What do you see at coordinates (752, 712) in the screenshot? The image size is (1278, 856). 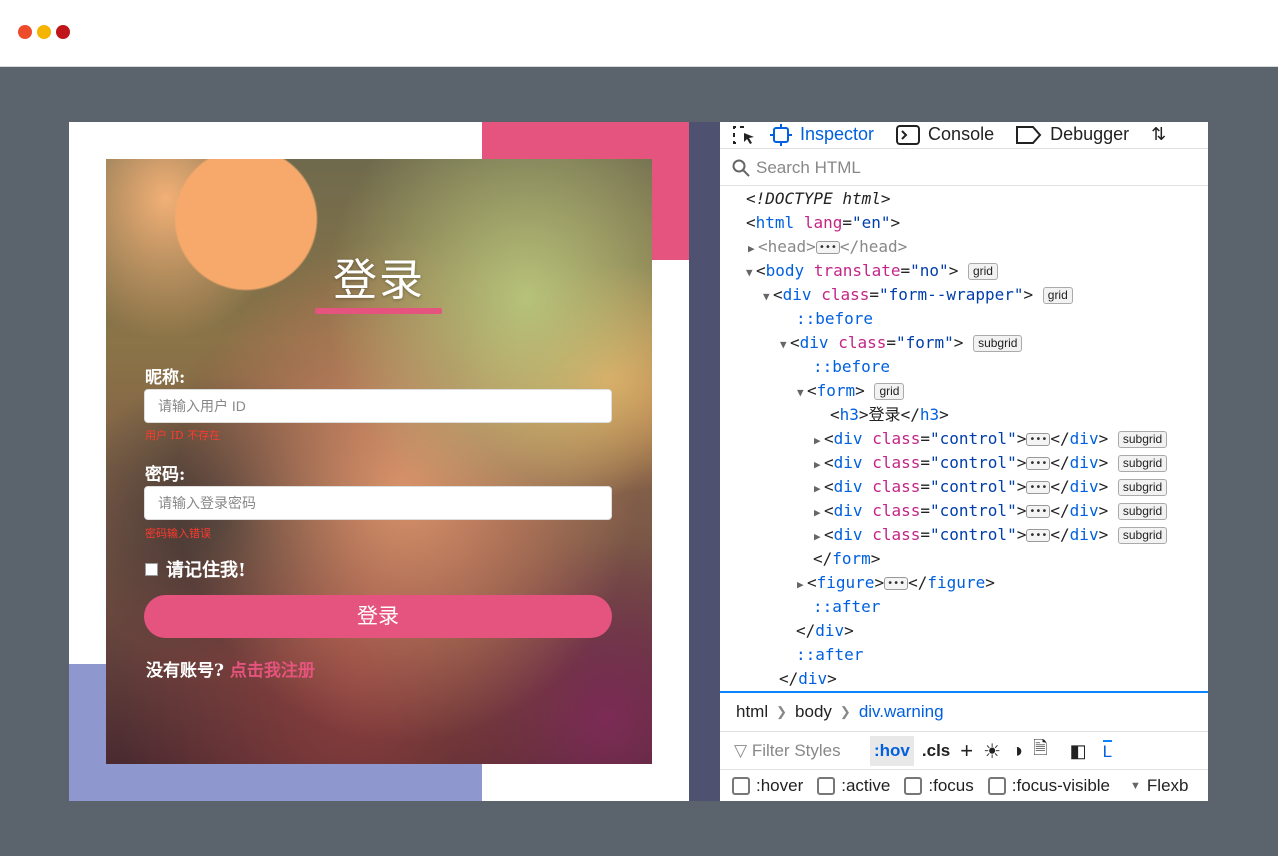 I see `breadcrumb-html: html` at bounding box center [752, 712].